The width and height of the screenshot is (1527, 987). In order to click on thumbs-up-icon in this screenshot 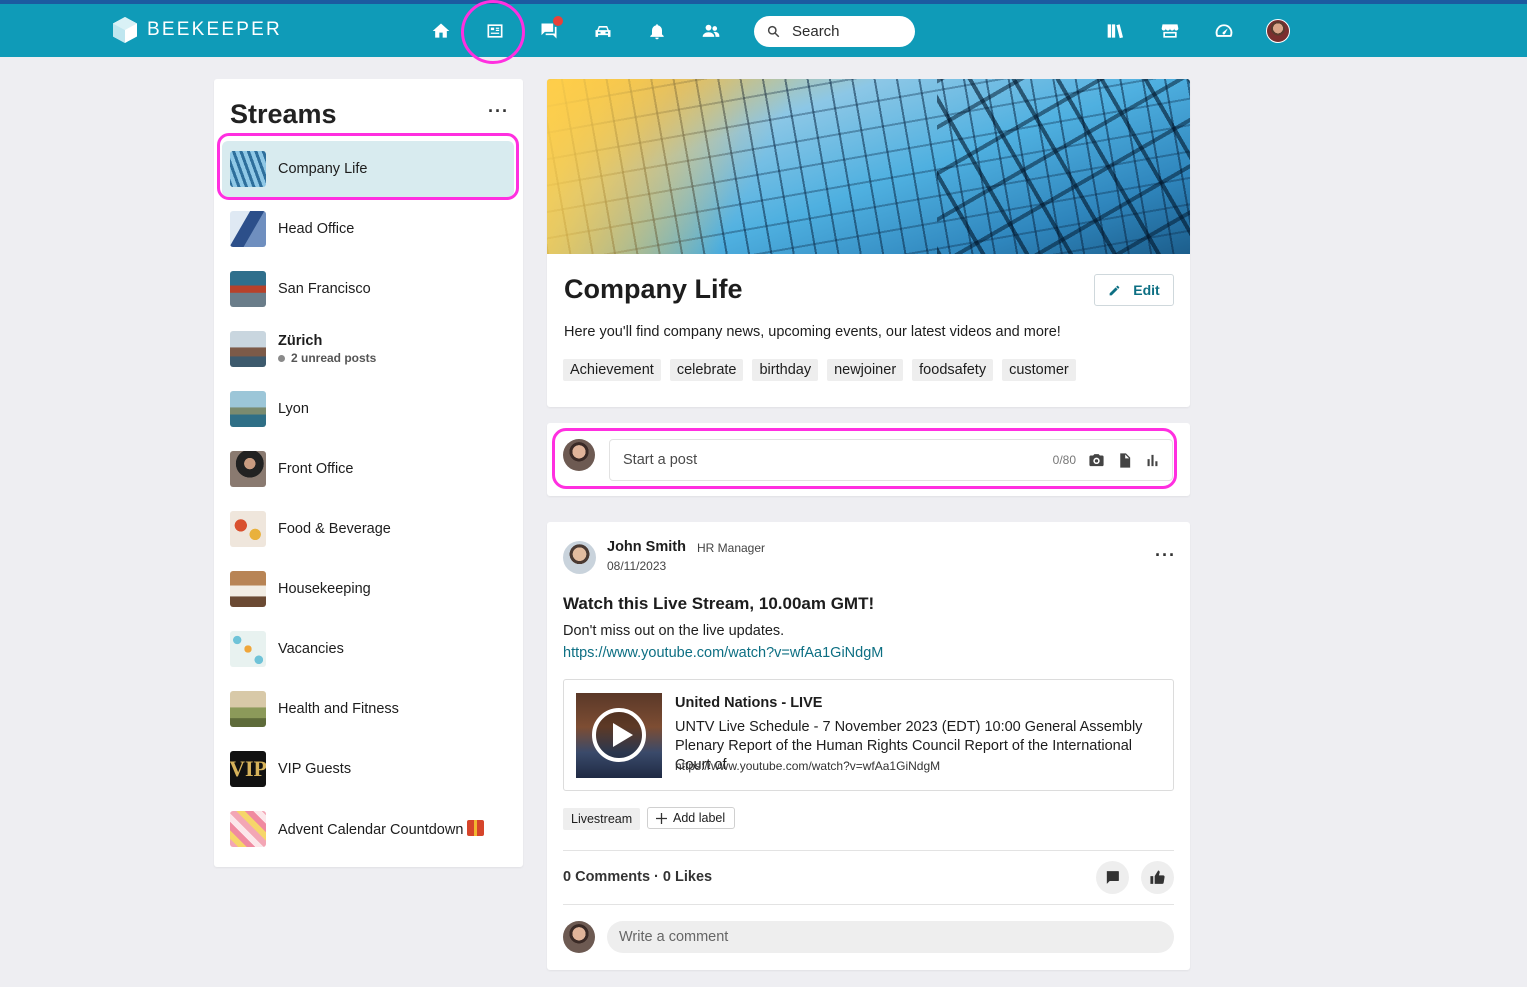, I will do `click(1157, 877)`.